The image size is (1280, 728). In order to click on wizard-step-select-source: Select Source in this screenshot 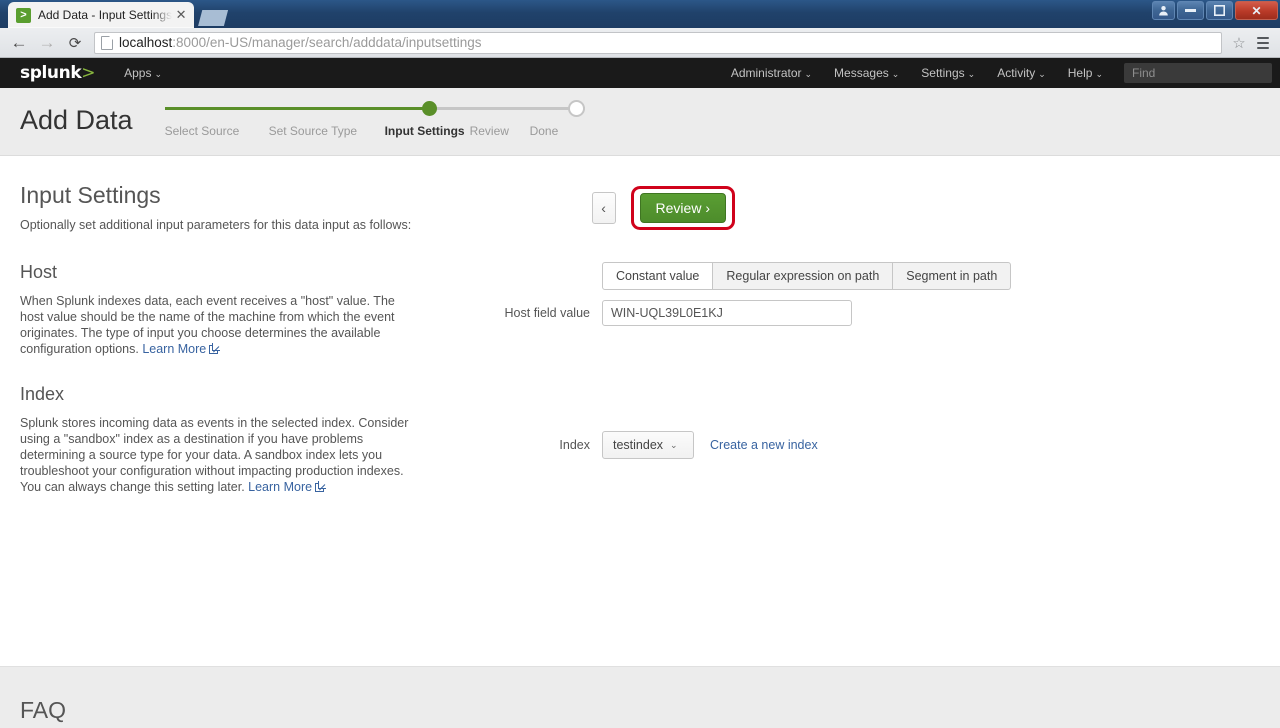, I will do `click(217, 131)`.